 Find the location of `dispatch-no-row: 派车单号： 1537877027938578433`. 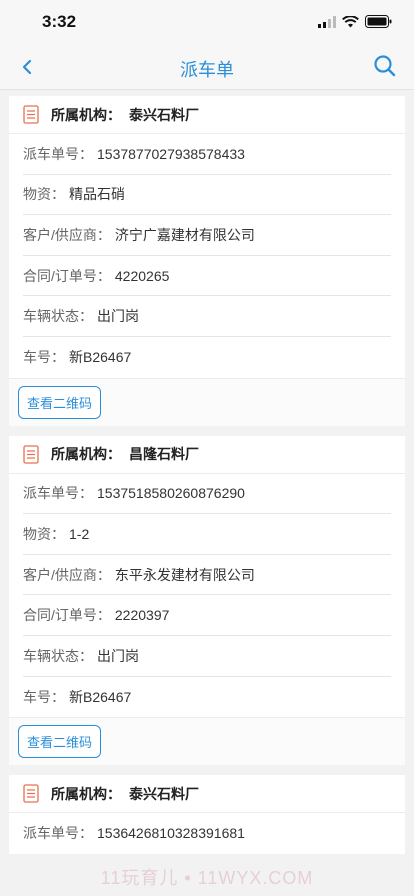

dispatch-no-row: 派车单号： 1537877027938578433 is located at coordinates (207, 154).